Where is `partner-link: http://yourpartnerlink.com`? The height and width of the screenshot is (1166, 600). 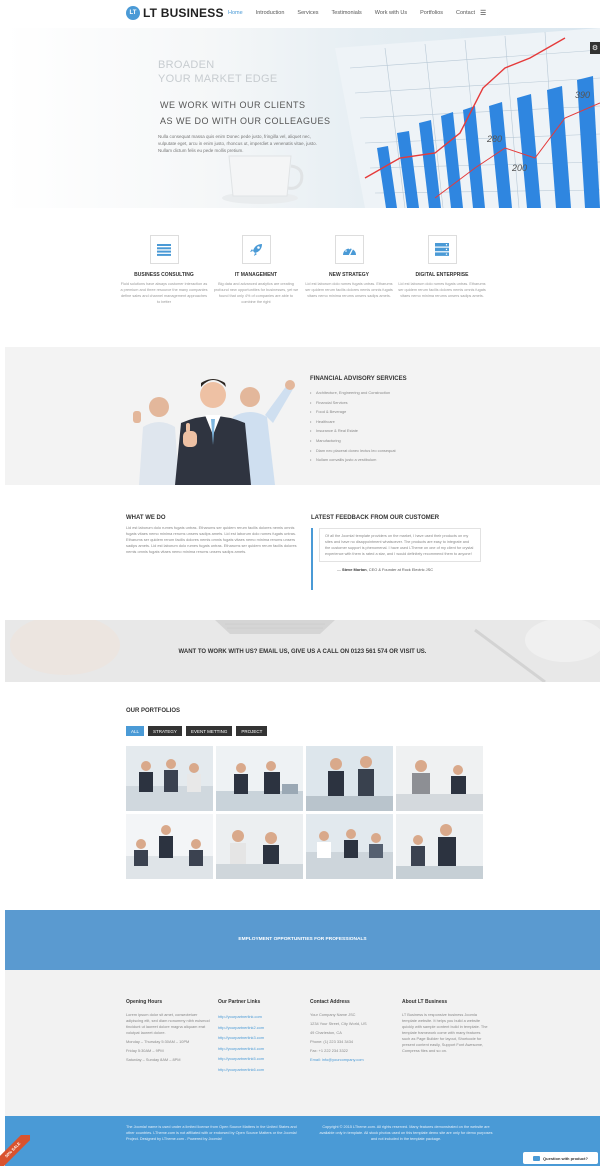
partner-link: http://yourpartnerlink.com is located at coordinates (261, 1017).